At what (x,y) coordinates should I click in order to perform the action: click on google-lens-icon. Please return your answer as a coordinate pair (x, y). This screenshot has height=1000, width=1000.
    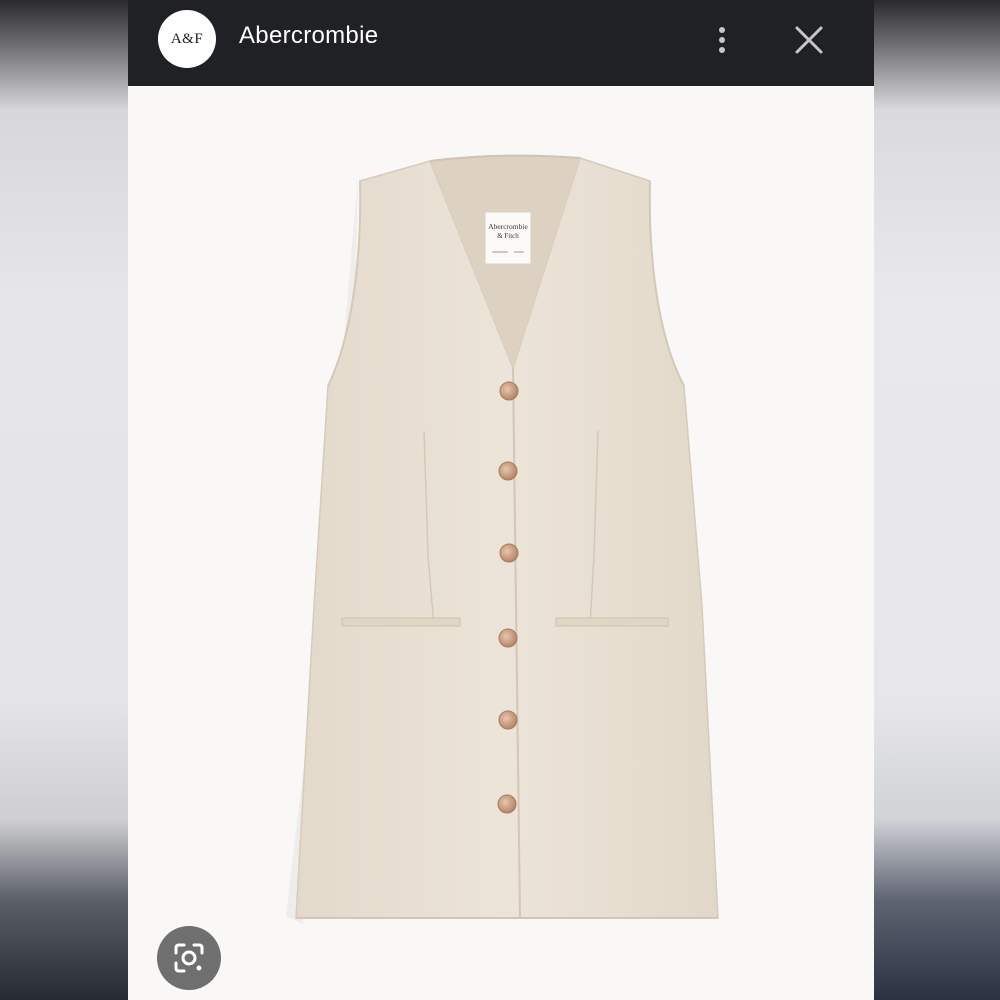
    Looking at the image, I should click on (189, 958).